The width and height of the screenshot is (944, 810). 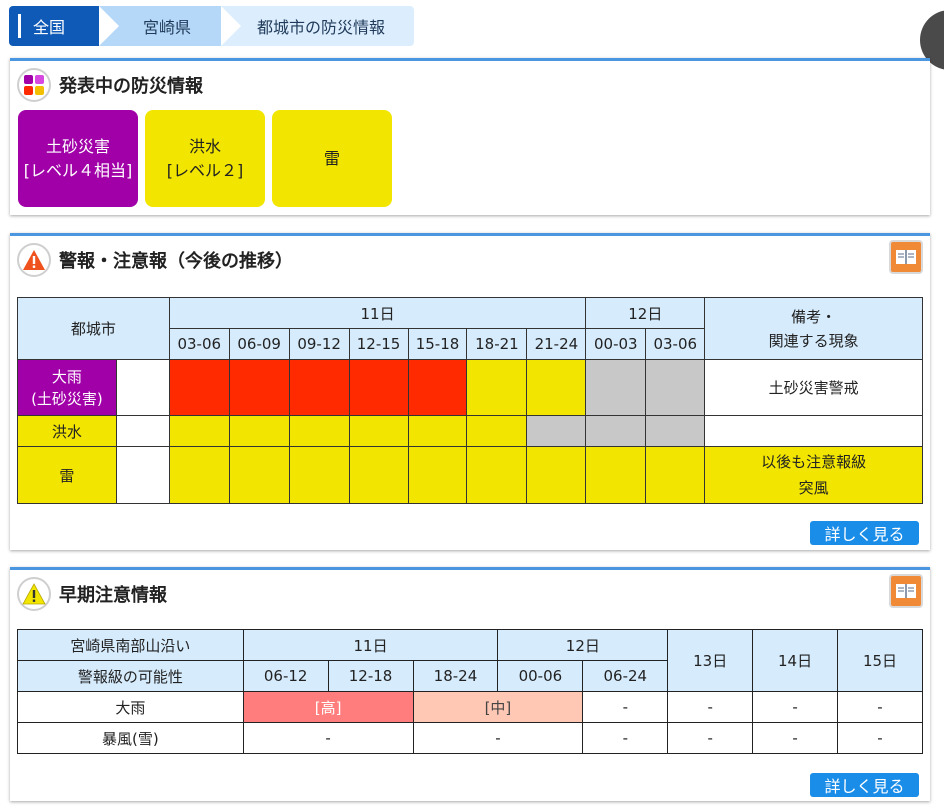 What do you see at coordinates (109, 26) in the screenshot?
I see `breadcrumb-separator` at bounding box center [109, 26].